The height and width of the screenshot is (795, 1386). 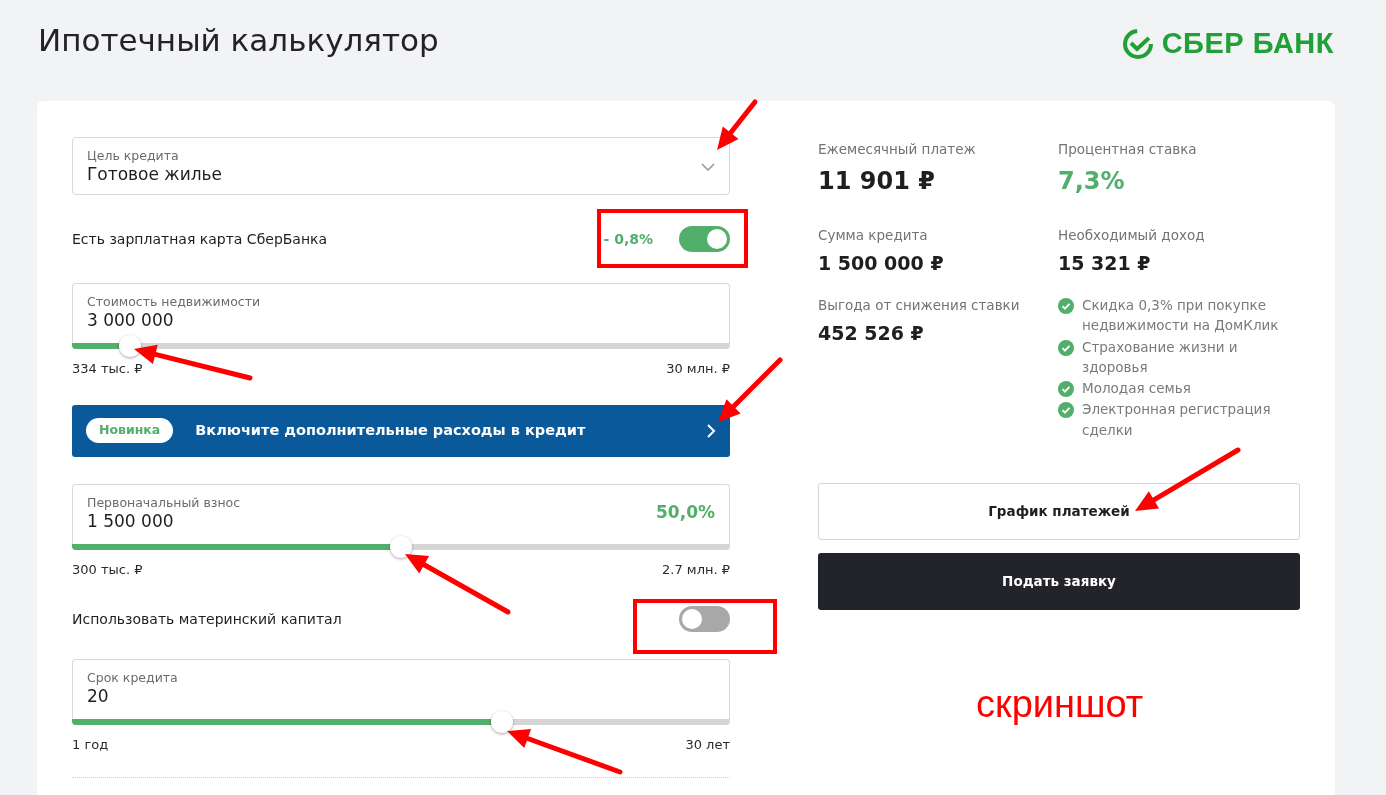 What do you see at coordinates (873, 235) in the screenshot?
I see `result-label: Сумма кредита` at bounding box center [873, 235].